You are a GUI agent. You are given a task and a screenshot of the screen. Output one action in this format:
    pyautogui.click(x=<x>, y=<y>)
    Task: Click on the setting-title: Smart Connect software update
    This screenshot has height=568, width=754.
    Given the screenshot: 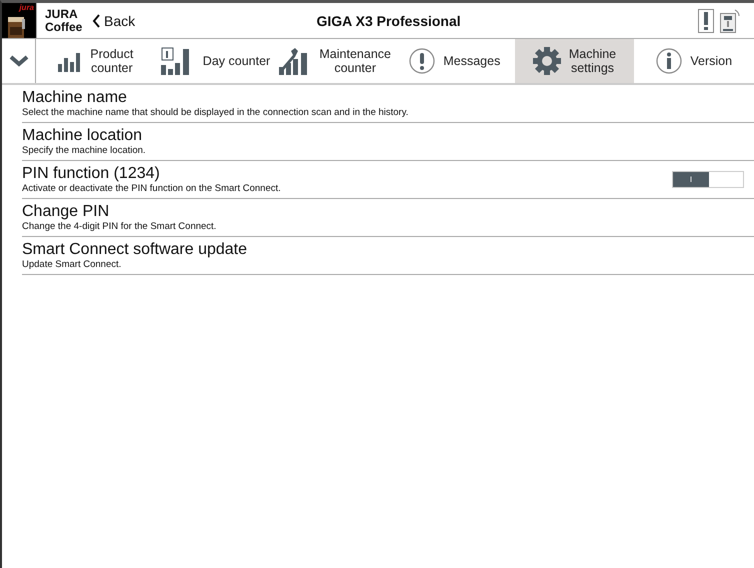 What is the action you would take?
    pyautogui.click(x=388, y=249)
    